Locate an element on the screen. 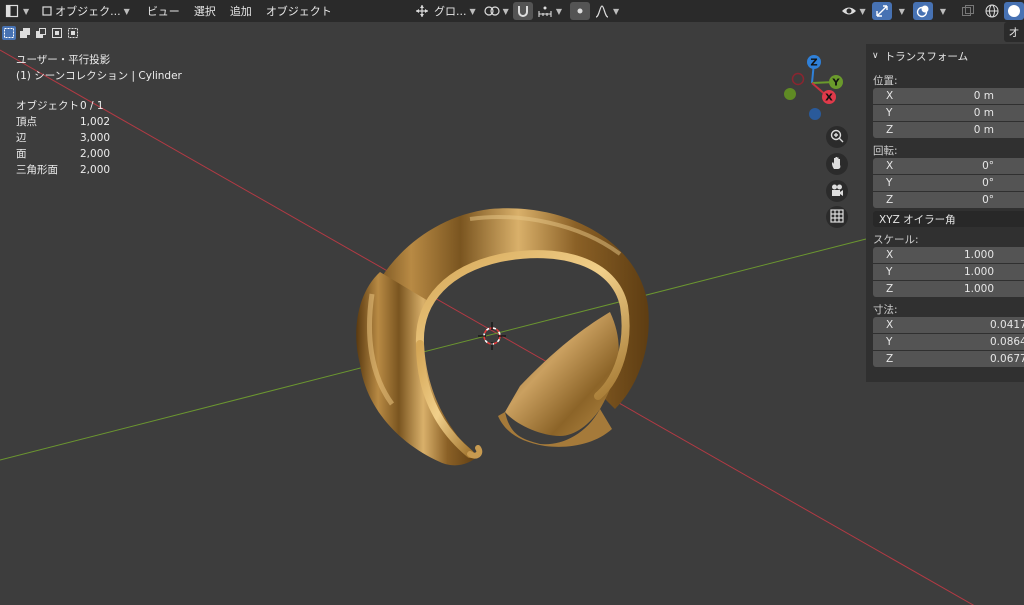  snap-target-selector: ▼ is located at coordinates (549, 11).